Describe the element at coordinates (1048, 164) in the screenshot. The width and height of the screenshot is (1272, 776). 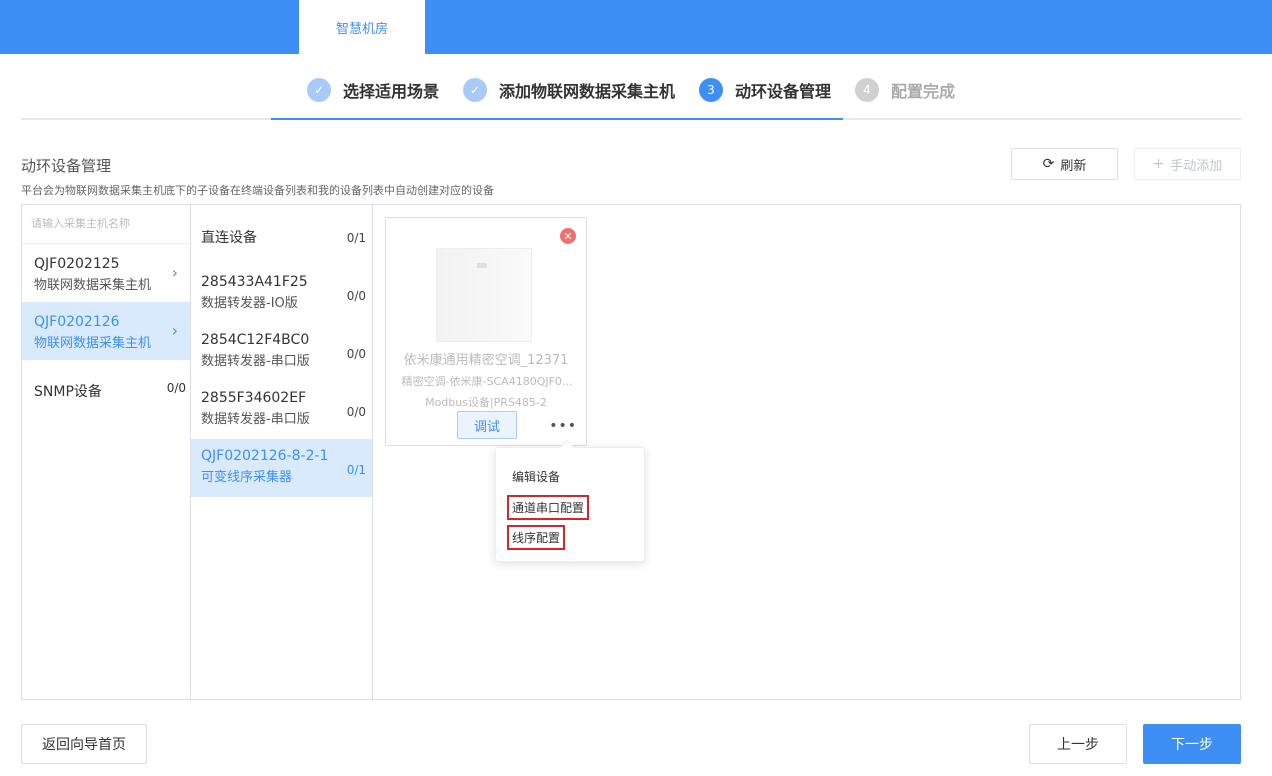
I see `refresh-icon: ⟳` at that location.